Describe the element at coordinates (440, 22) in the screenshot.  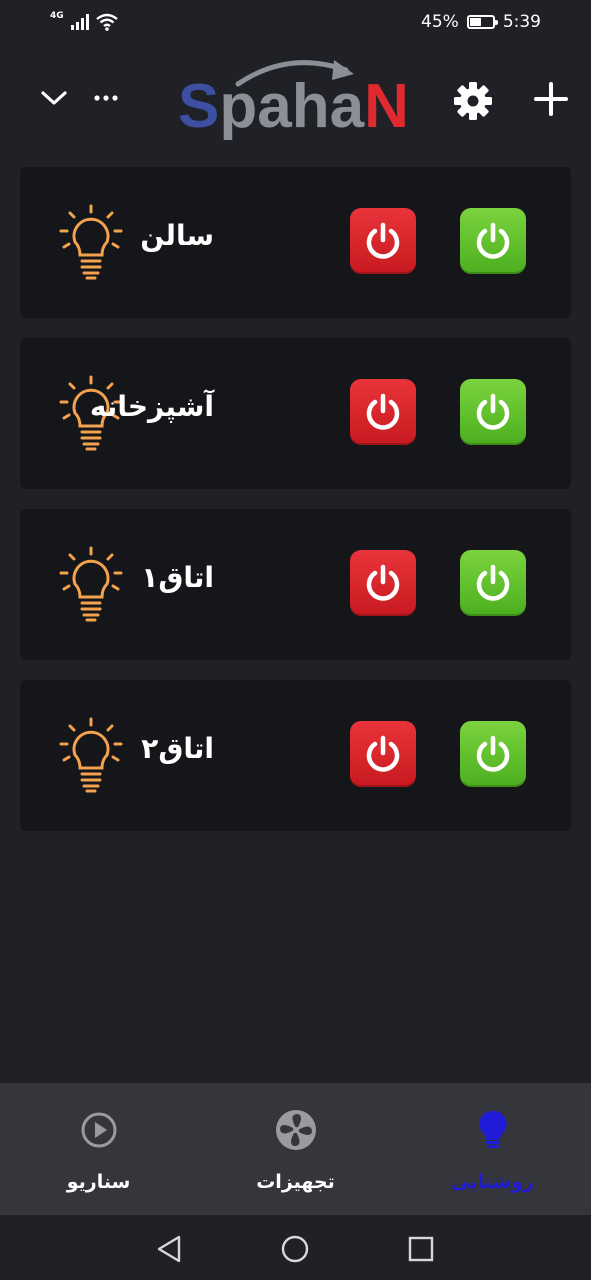
I see `battery-percent: 45%` at that location.